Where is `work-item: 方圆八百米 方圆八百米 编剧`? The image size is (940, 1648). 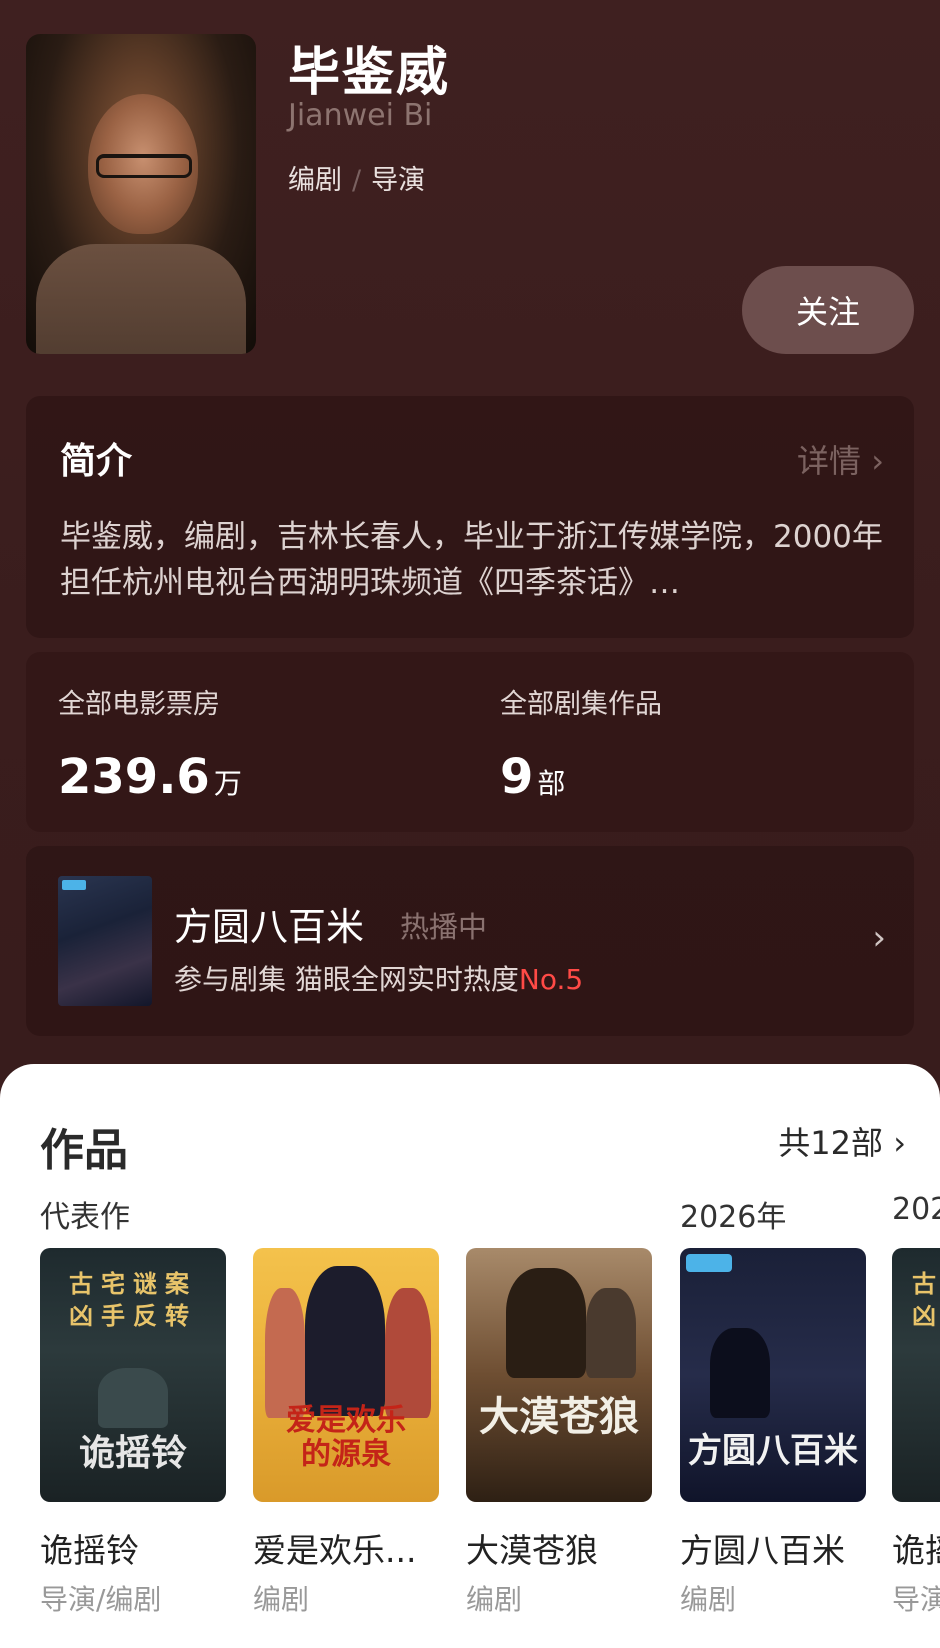 work-item: 方圆八百米 方圆八百米 编剧 is located at coordinates (773, 1433).